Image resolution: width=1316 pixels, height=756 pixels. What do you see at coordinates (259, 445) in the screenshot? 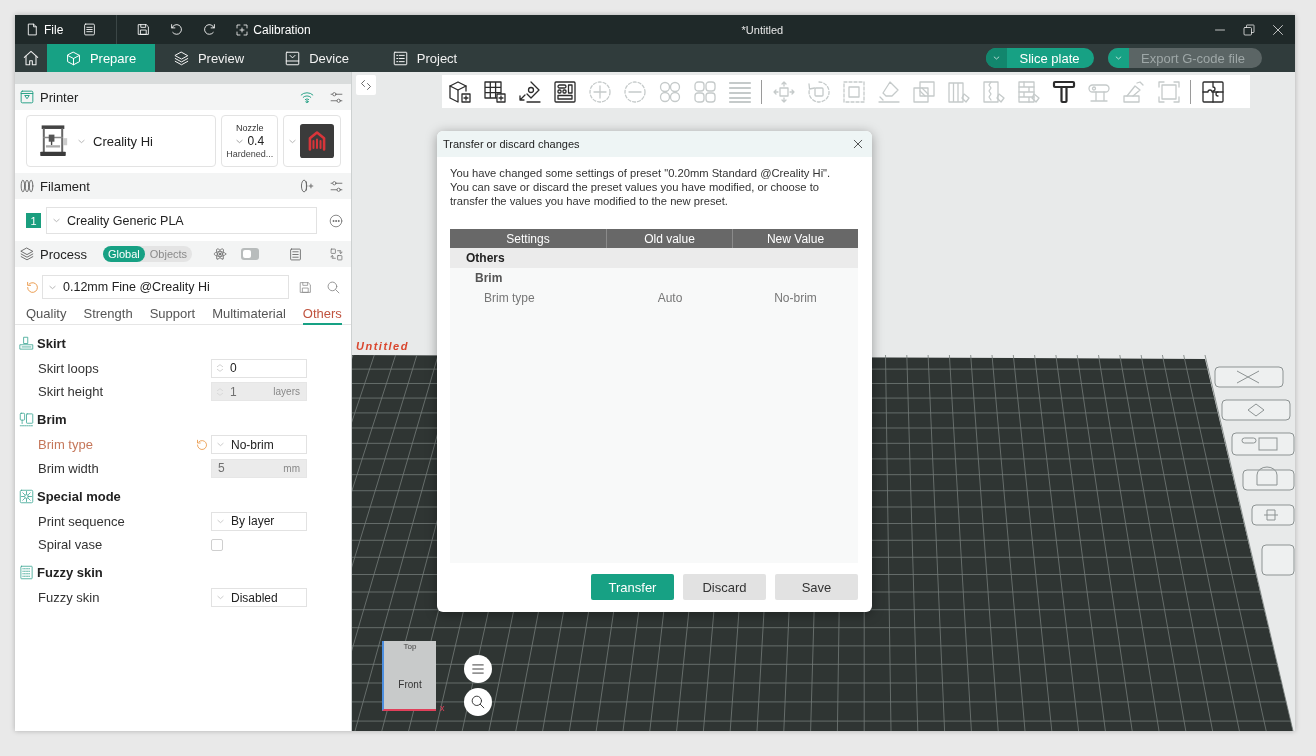
I see `dropdown: No-brim` at bounding box center [259, 445].